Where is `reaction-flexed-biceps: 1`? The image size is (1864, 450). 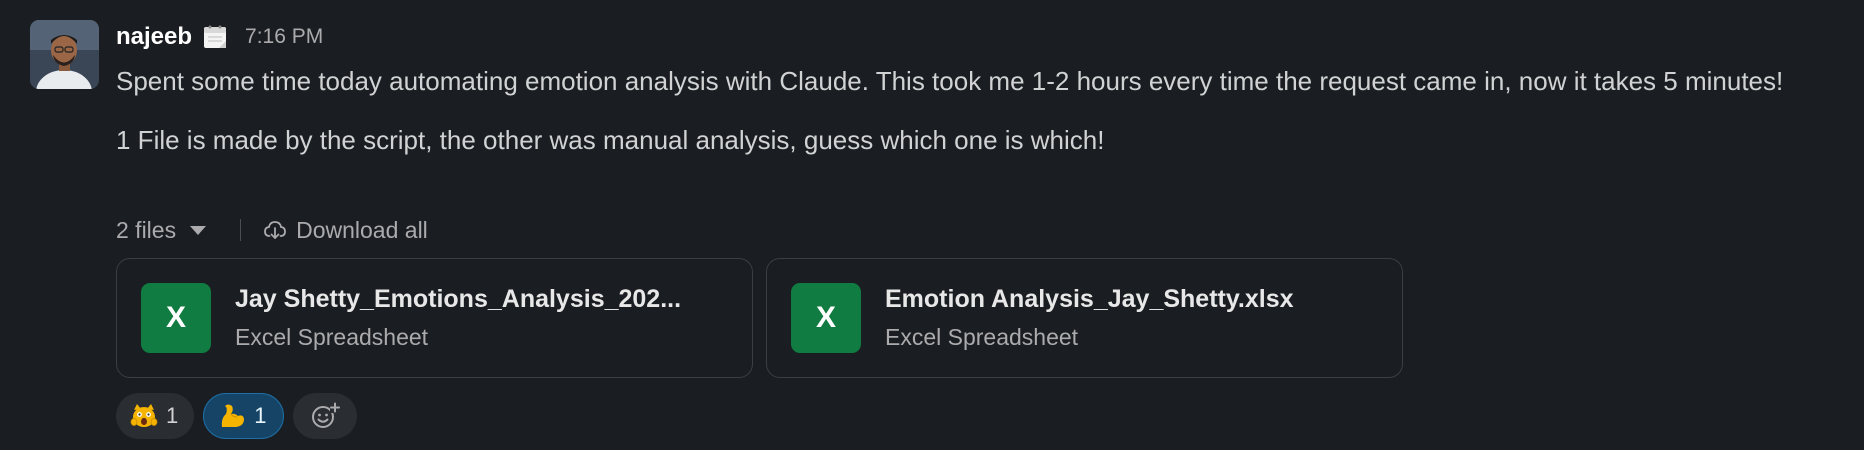
reaction-flexed-biceps: 1 is located at coordinates (243, 416).